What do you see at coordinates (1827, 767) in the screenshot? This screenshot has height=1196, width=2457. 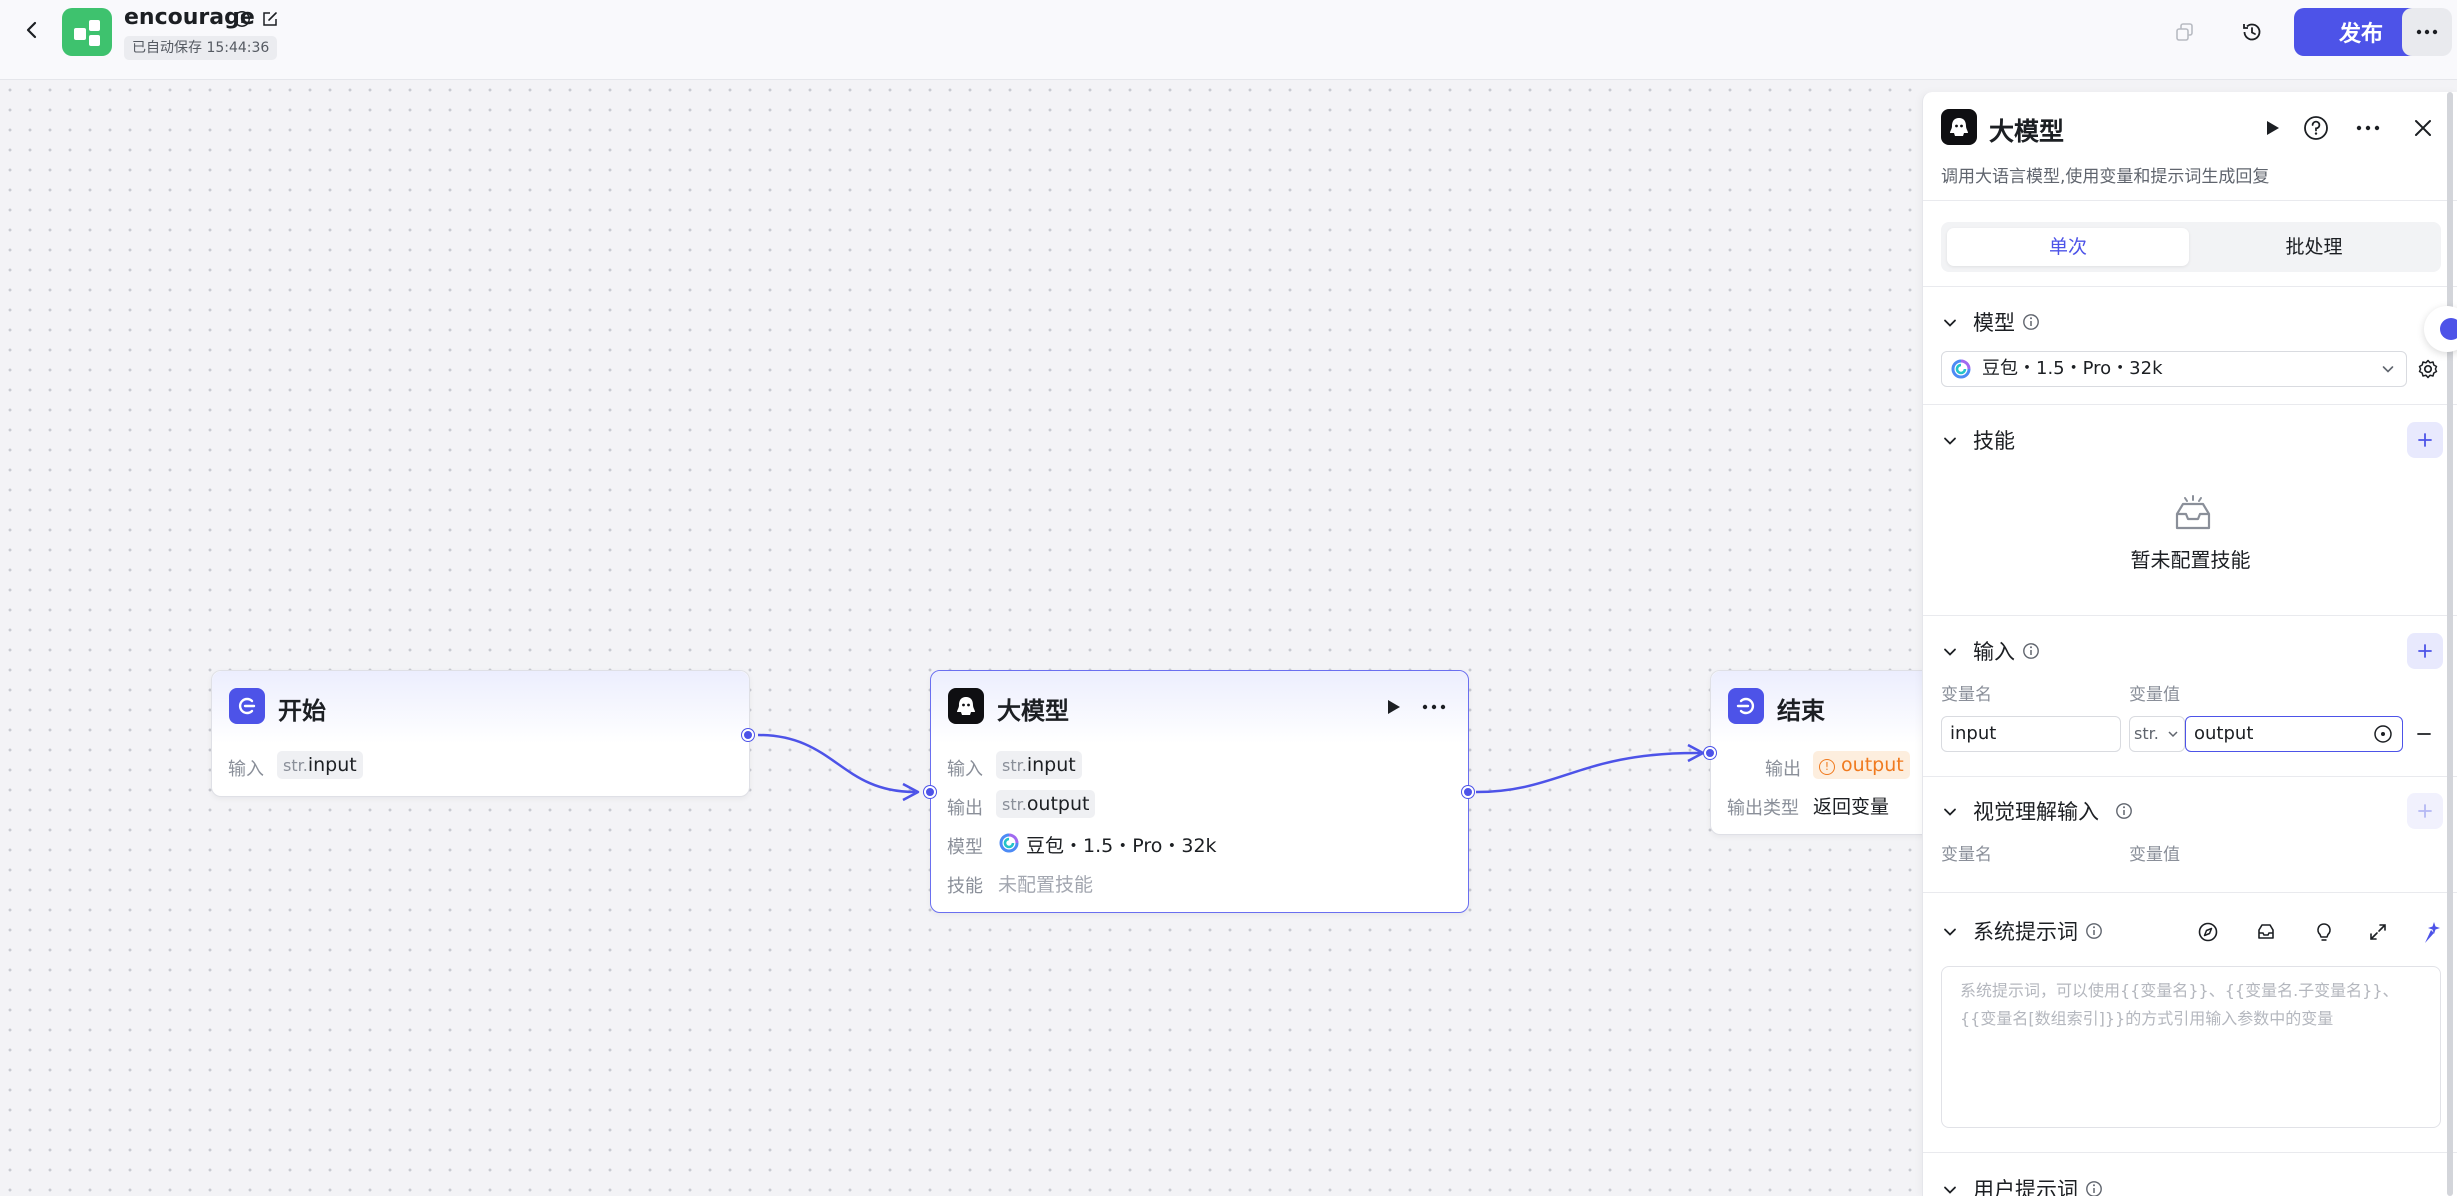 I see `warning-icon: !` at bounding box center [1827, 767].